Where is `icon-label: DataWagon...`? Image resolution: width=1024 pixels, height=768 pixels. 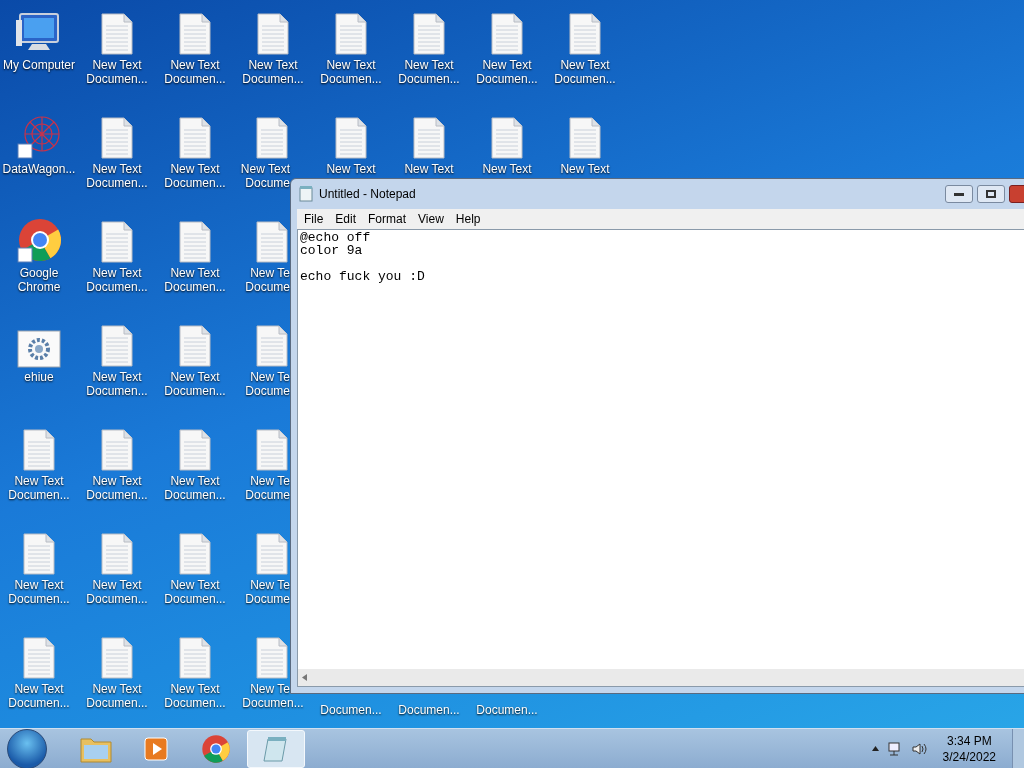
icon-label: DataWagon... is located at coordinates (39, 169).